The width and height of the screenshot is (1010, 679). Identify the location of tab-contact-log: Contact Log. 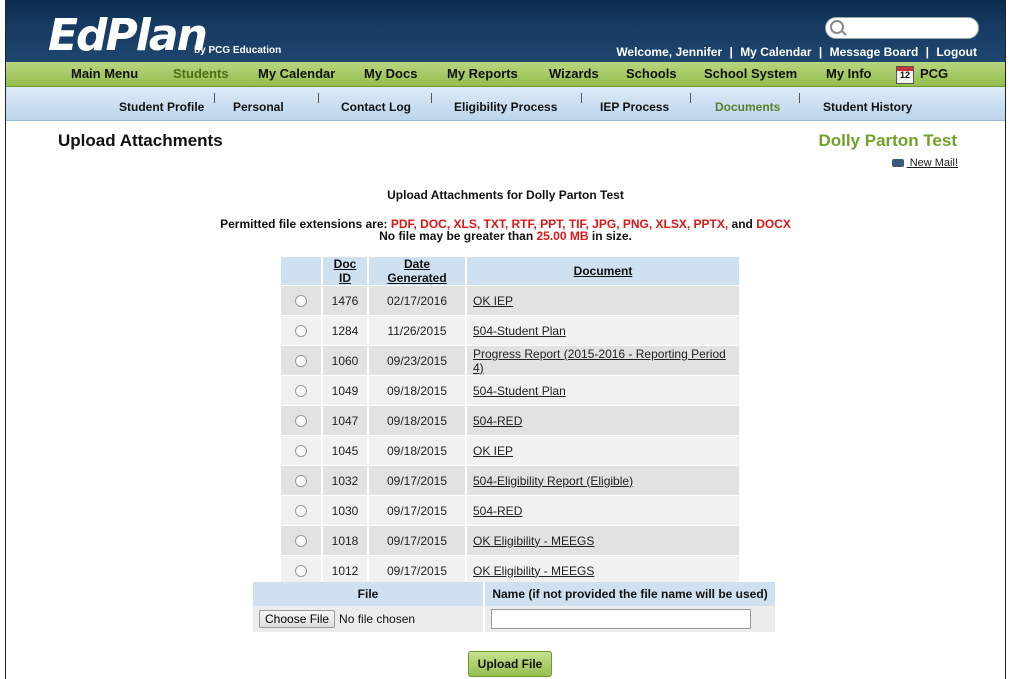
(376, 107).